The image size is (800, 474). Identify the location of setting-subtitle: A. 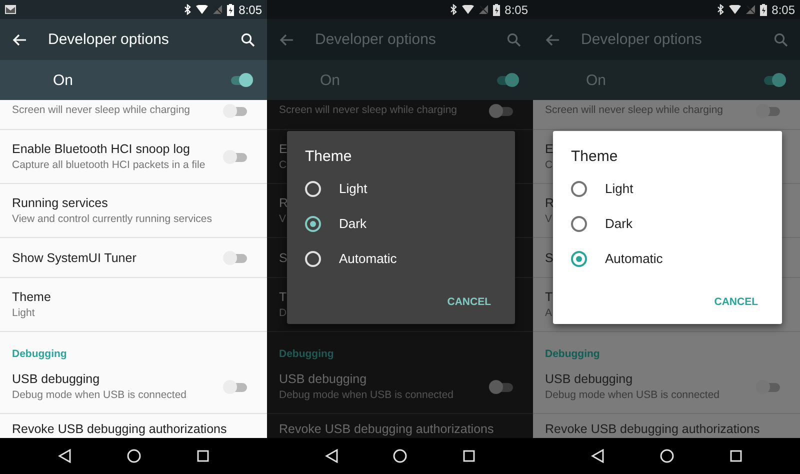
(548, 313).